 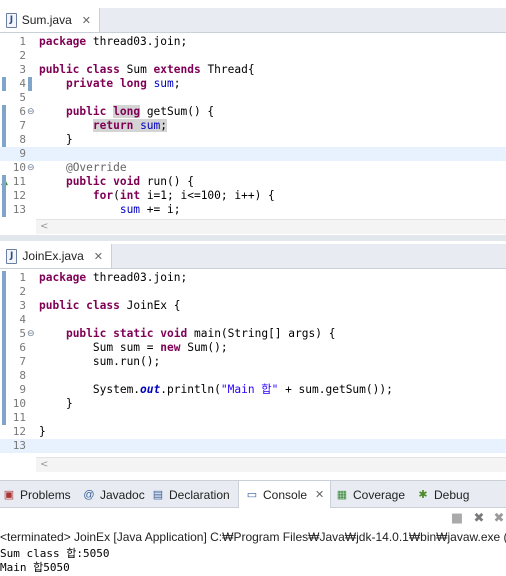 I want to click on tab-console: ▭ Console ✕, so click(x=285, y=494).